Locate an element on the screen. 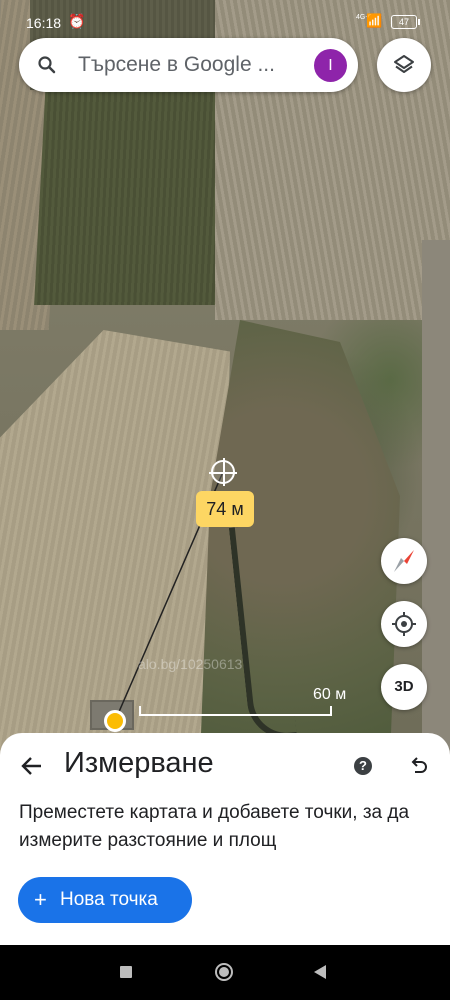 Image resolution: width=450 pixels, height=1000 pixels. help-icon: ? is located at coordinates (363, 766).